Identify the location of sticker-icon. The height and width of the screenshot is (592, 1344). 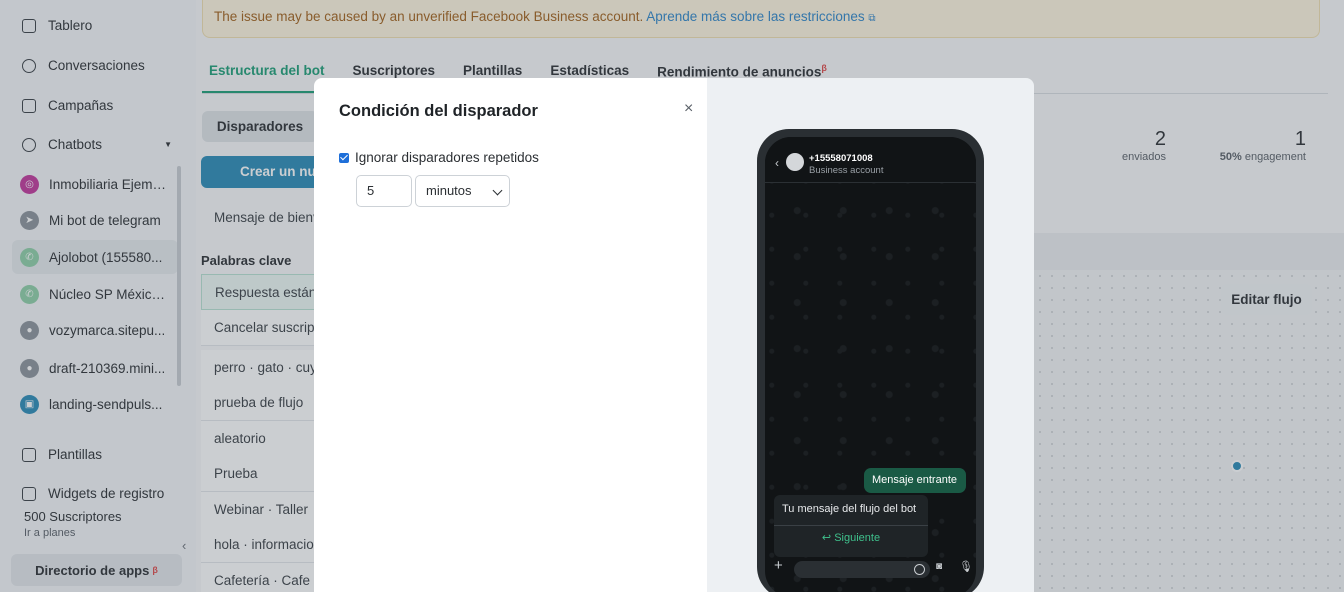
(919, 569).